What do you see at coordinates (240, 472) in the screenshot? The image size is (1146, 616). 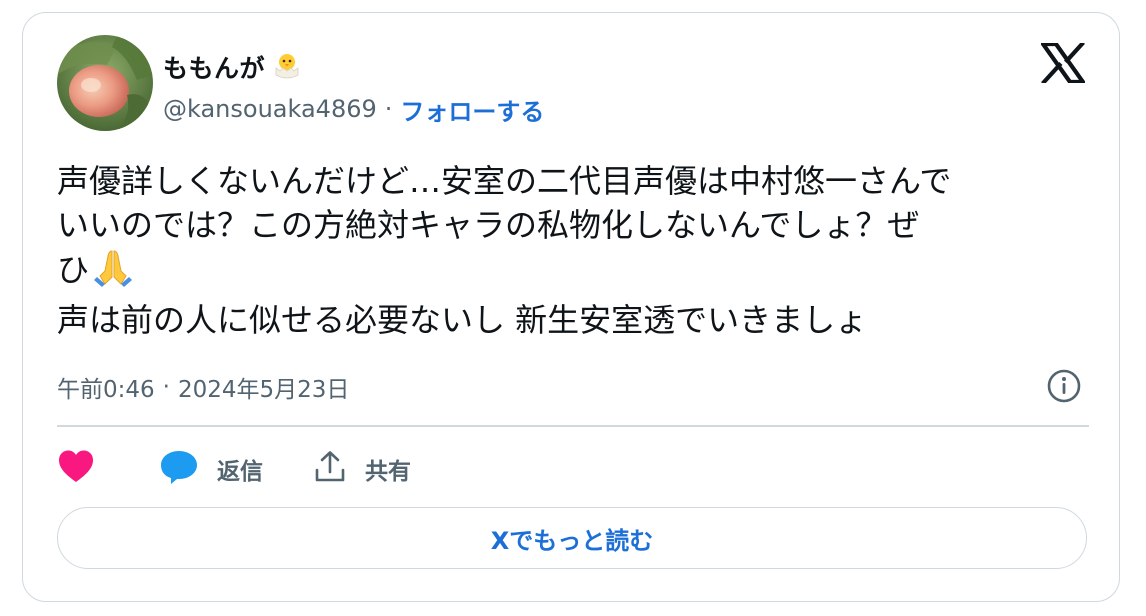 I see `reply-label: 返信` at bounding box center [240, 472].